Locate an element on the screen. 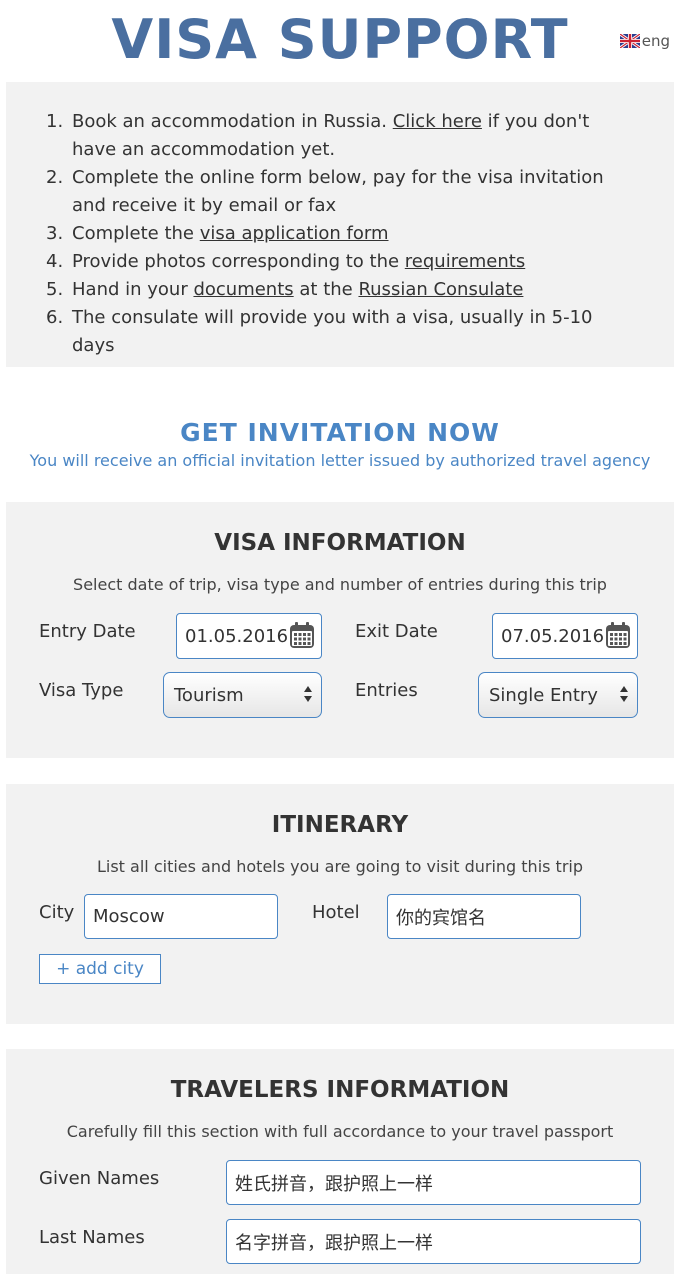 Image resolution: width=680 pixels, height=1274 pixels. section-title: ITINERARY is located at coordinates (340, 825).